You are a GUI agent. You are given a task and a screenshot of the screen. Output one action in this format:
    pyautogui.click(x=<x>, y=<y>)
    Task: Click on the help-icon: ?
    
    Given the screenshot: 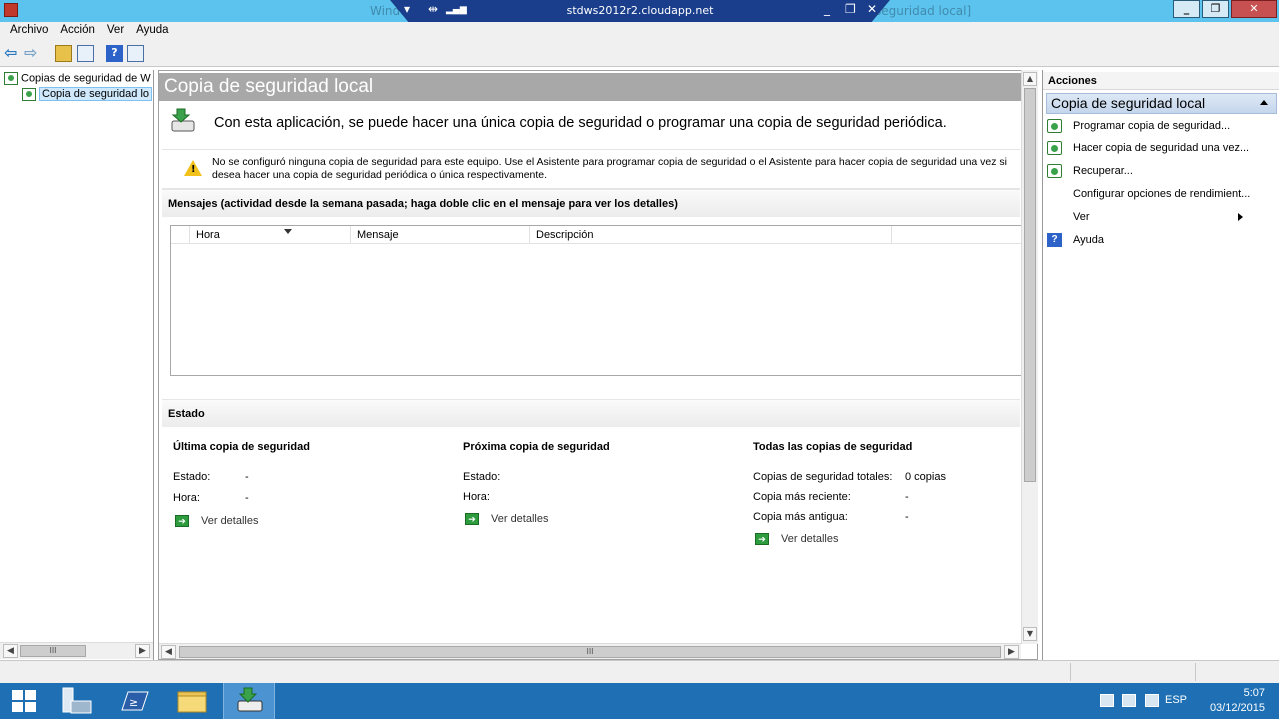 What is the action you would take?
    pyautogui.click(x=114, y=53)
    